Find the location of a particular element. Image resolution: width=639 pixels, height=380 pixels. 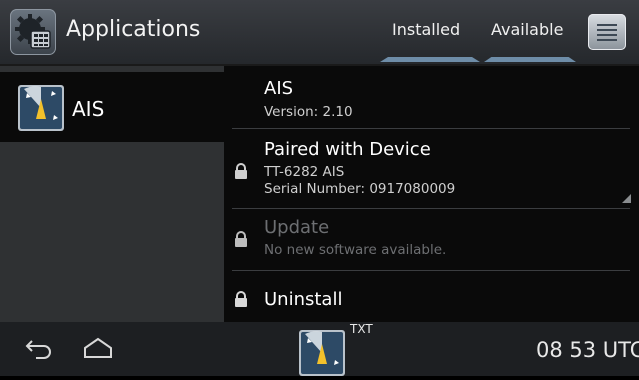

paired-title: Paired with Device is located at coordinates (347, 149).